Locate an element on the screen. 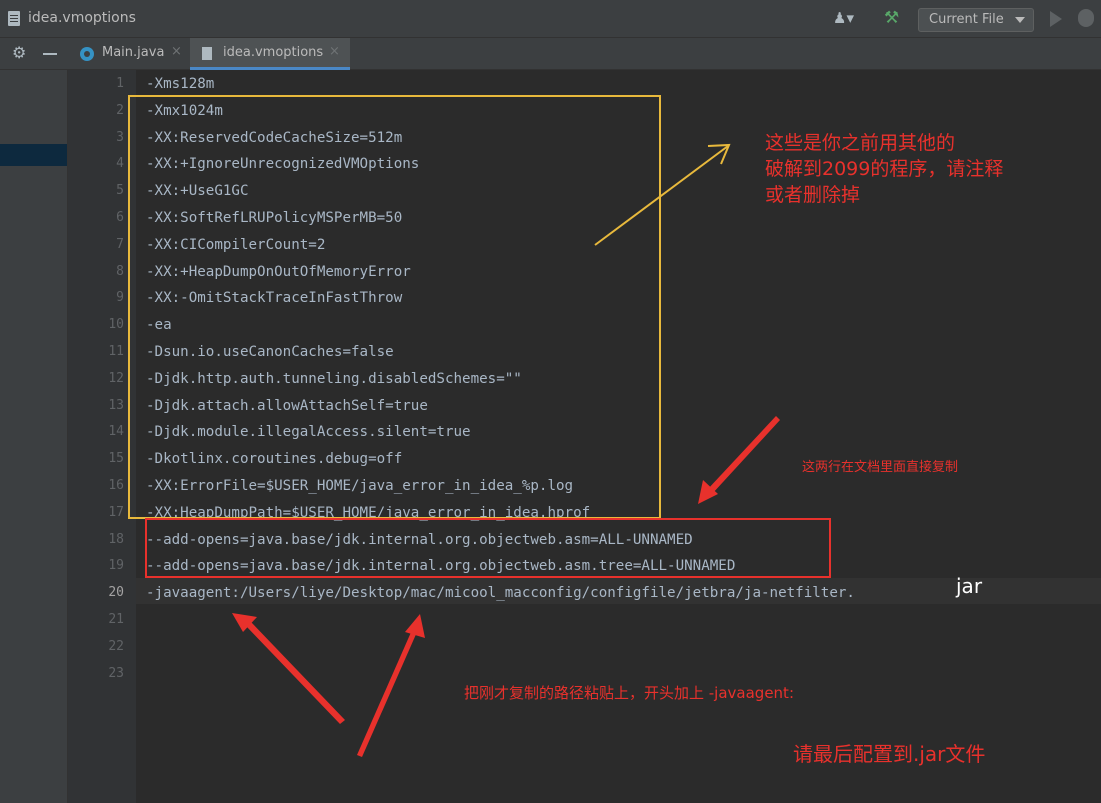  red-arrow-to-box is located at coordinates (739, 460).